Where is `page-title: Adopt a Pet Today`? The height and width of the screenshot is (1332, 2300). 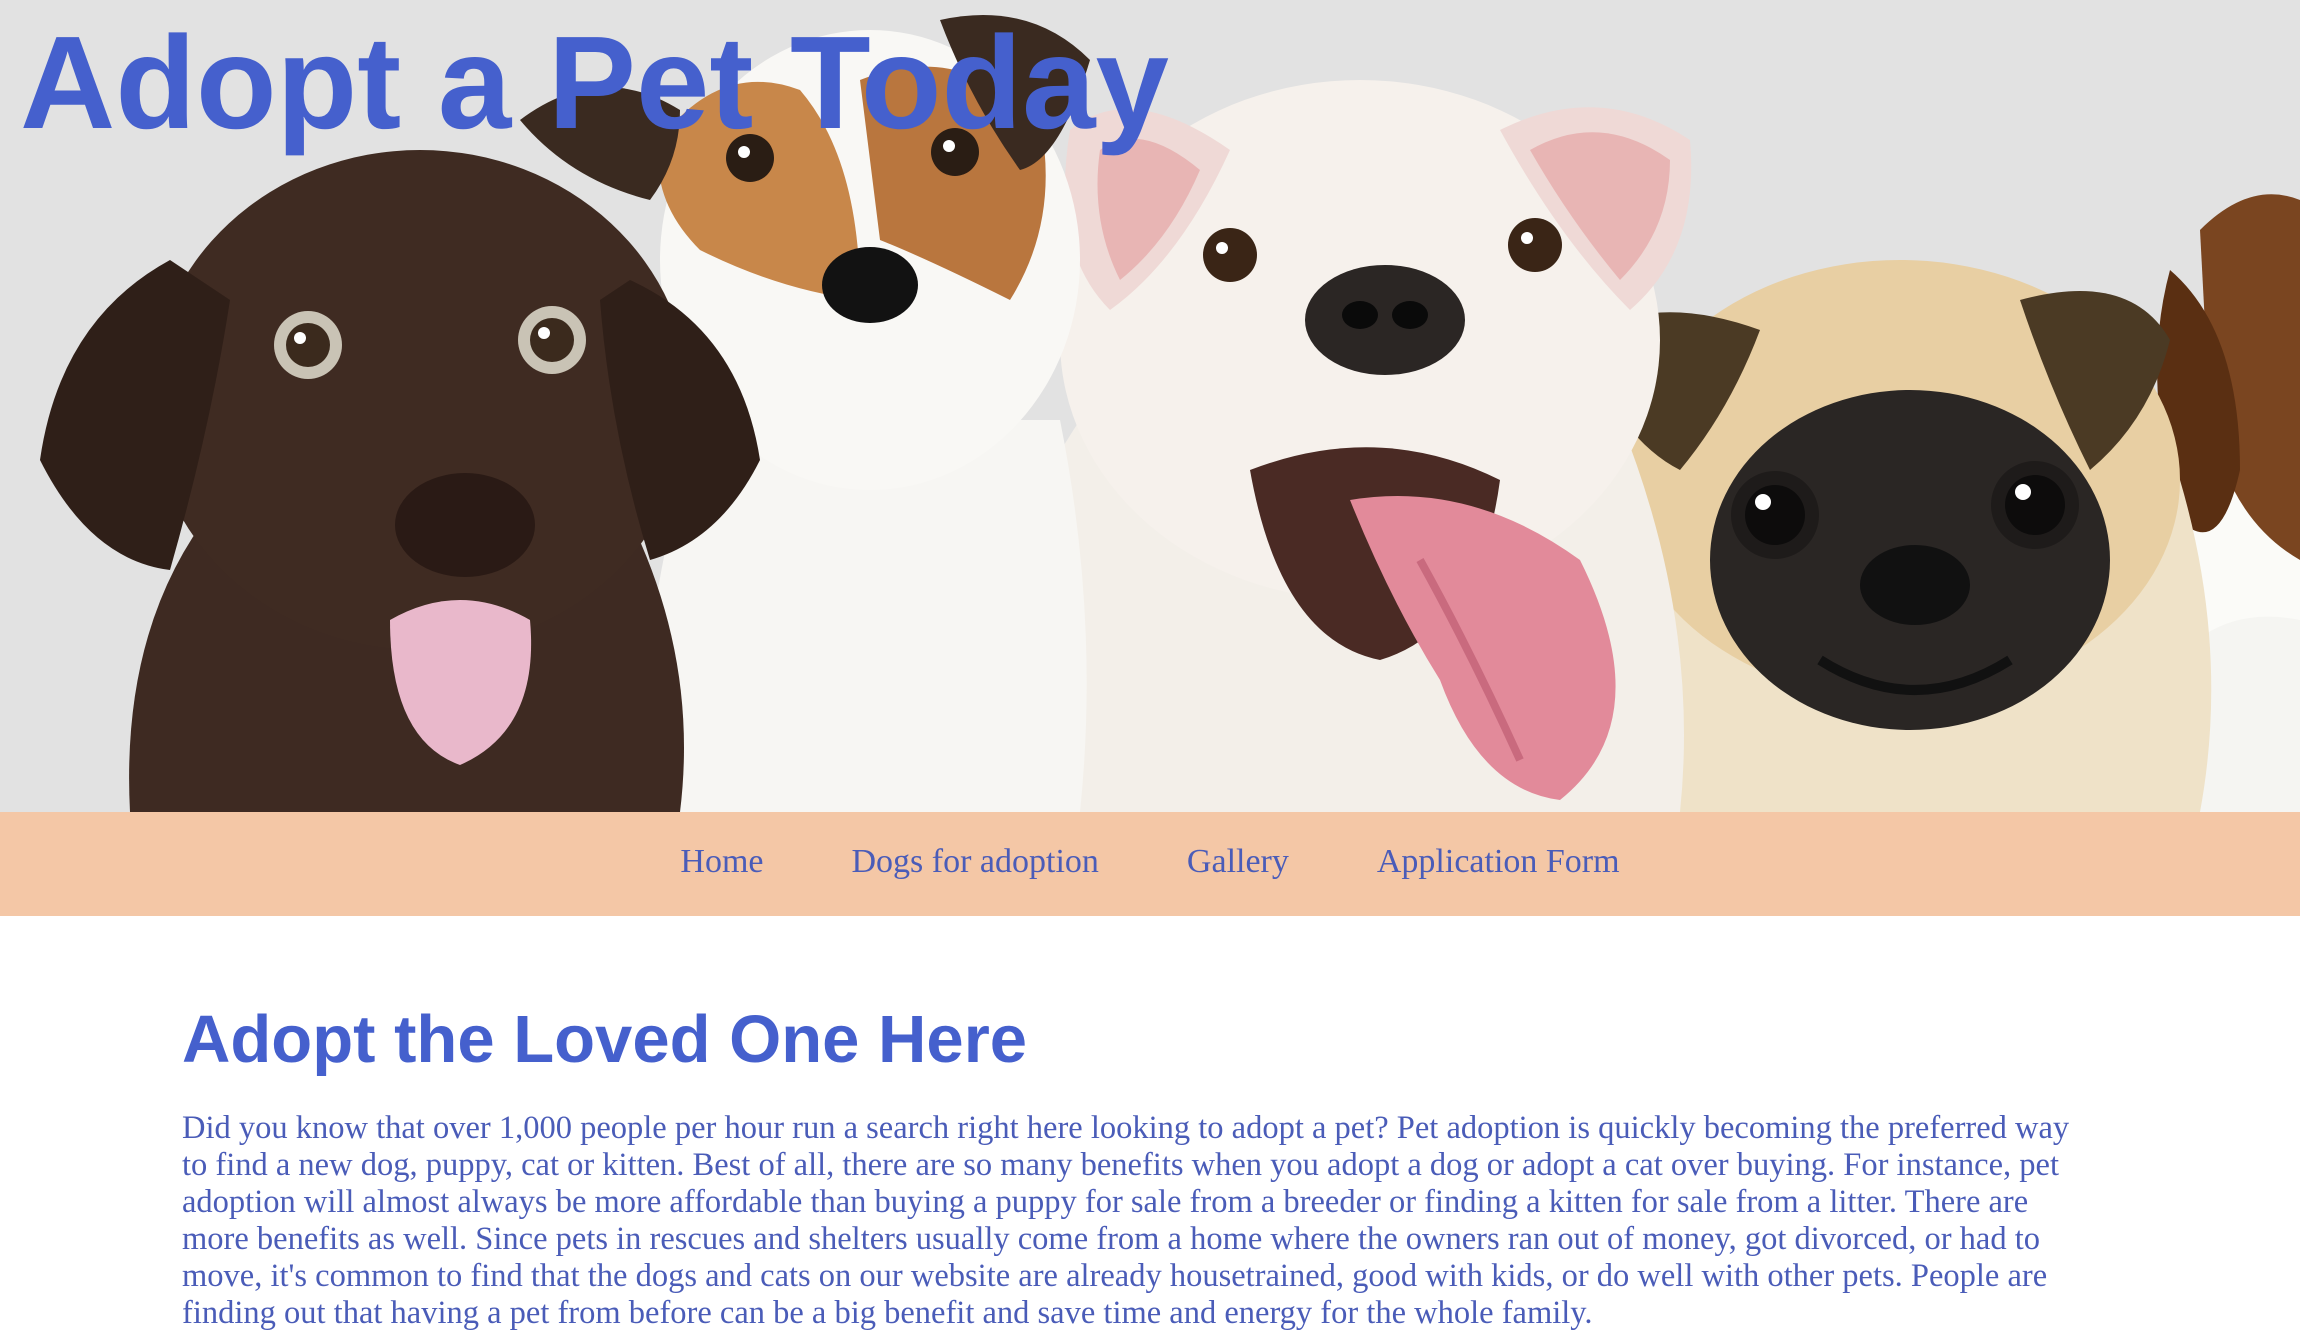
page-title: Adopt a Pet Today is located at coordinates (594, 82).